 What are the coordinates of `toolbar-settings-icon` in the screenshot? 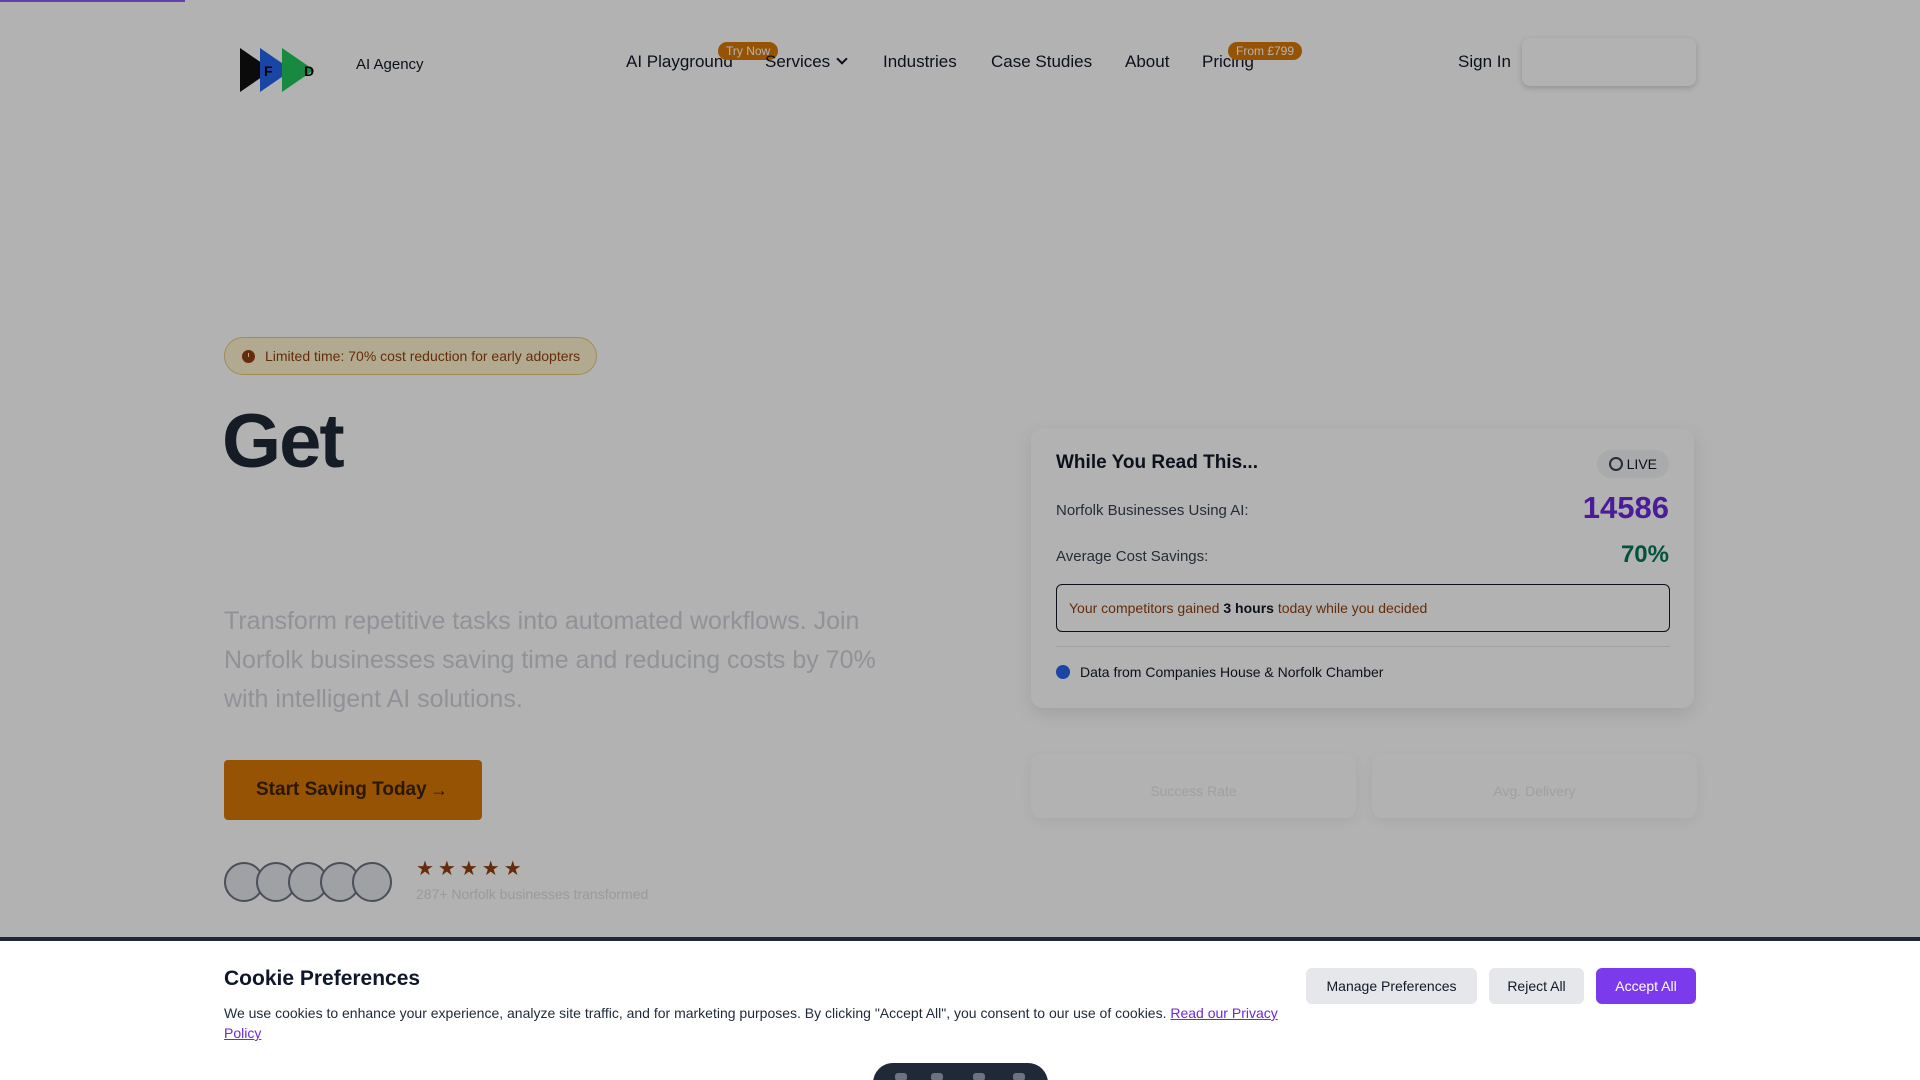 It's located at (1019, 1076).